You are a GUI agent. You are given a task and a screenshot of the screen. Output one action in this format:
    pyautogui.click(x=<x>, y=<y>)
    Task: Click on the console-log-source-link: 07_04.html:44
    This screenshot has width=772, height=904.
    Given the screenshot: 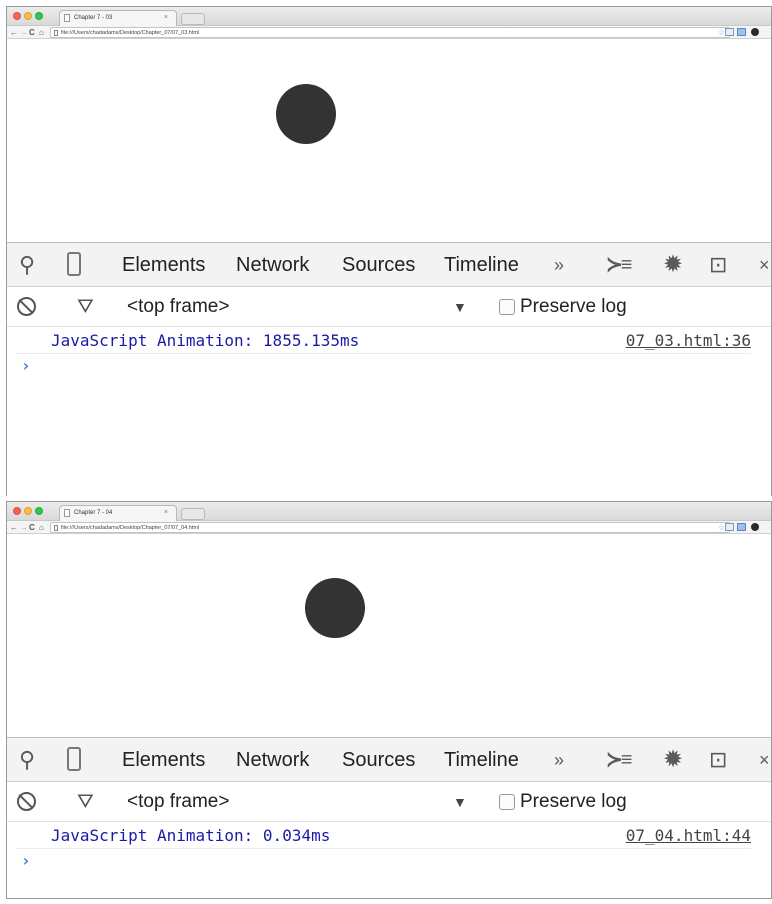 What is the action you would take?
    pyautogui.click(x=688, y=835)
    